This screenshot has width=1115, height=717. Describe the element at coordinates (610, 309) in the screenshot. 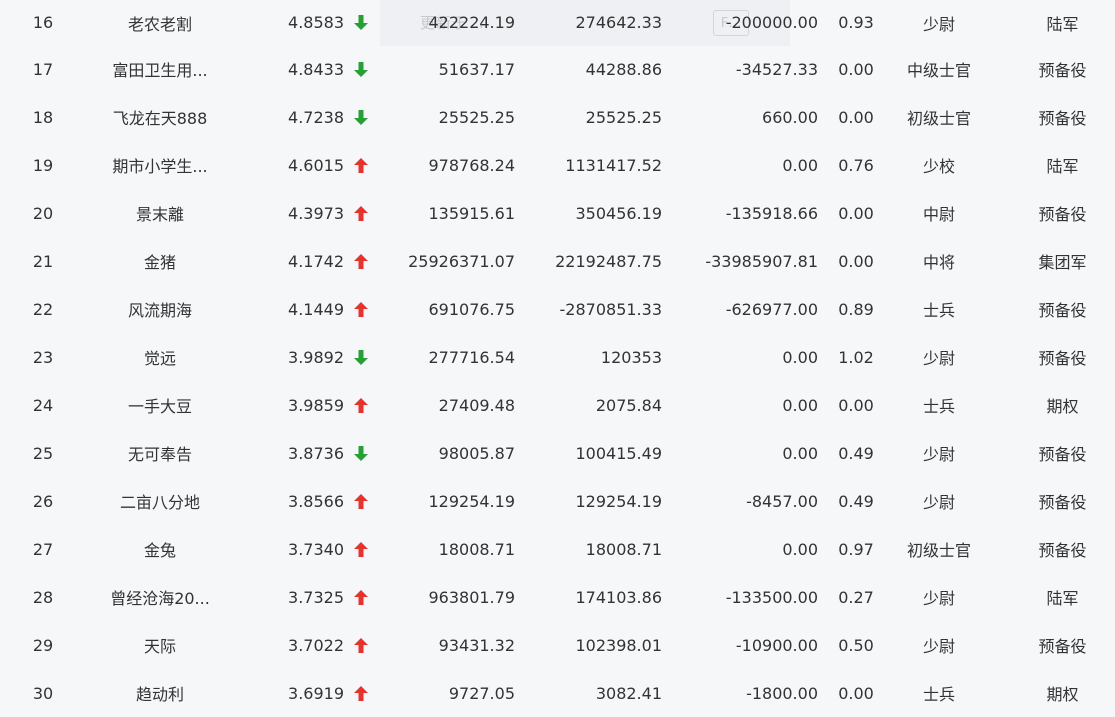

I see `value2-cell: -2870851.33` at that location.